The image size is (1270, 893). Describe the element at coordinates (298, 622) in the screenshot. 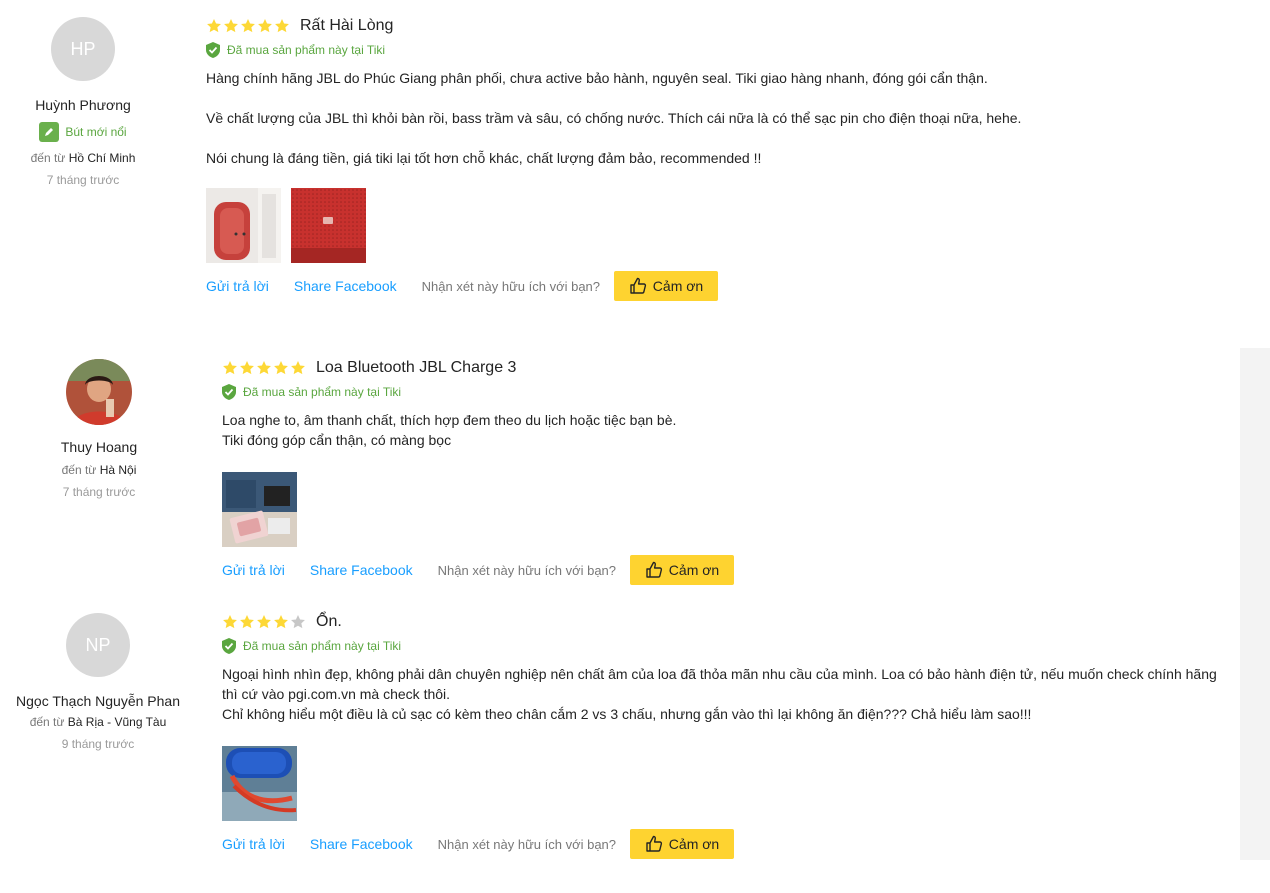

I see `star-empty-icon` at that location.